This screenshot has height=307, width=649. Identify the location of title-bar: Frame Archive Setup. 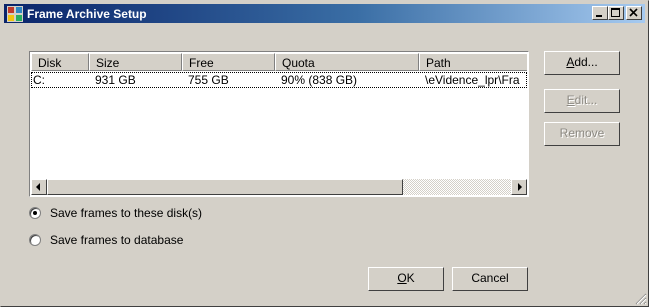
(324, 13).